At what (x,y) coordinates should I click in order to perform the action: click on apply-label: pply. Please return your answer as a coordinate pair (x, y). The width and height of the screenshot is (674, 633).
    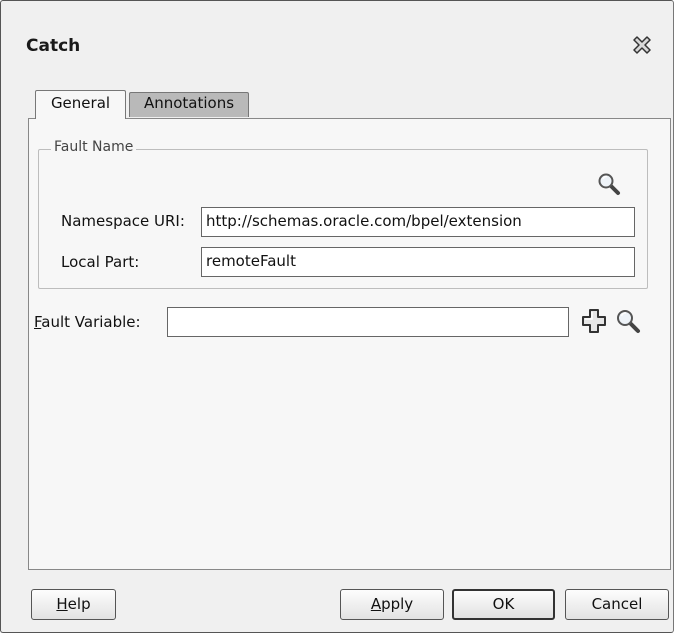
    Looking at the image, I should click on (397, 604).